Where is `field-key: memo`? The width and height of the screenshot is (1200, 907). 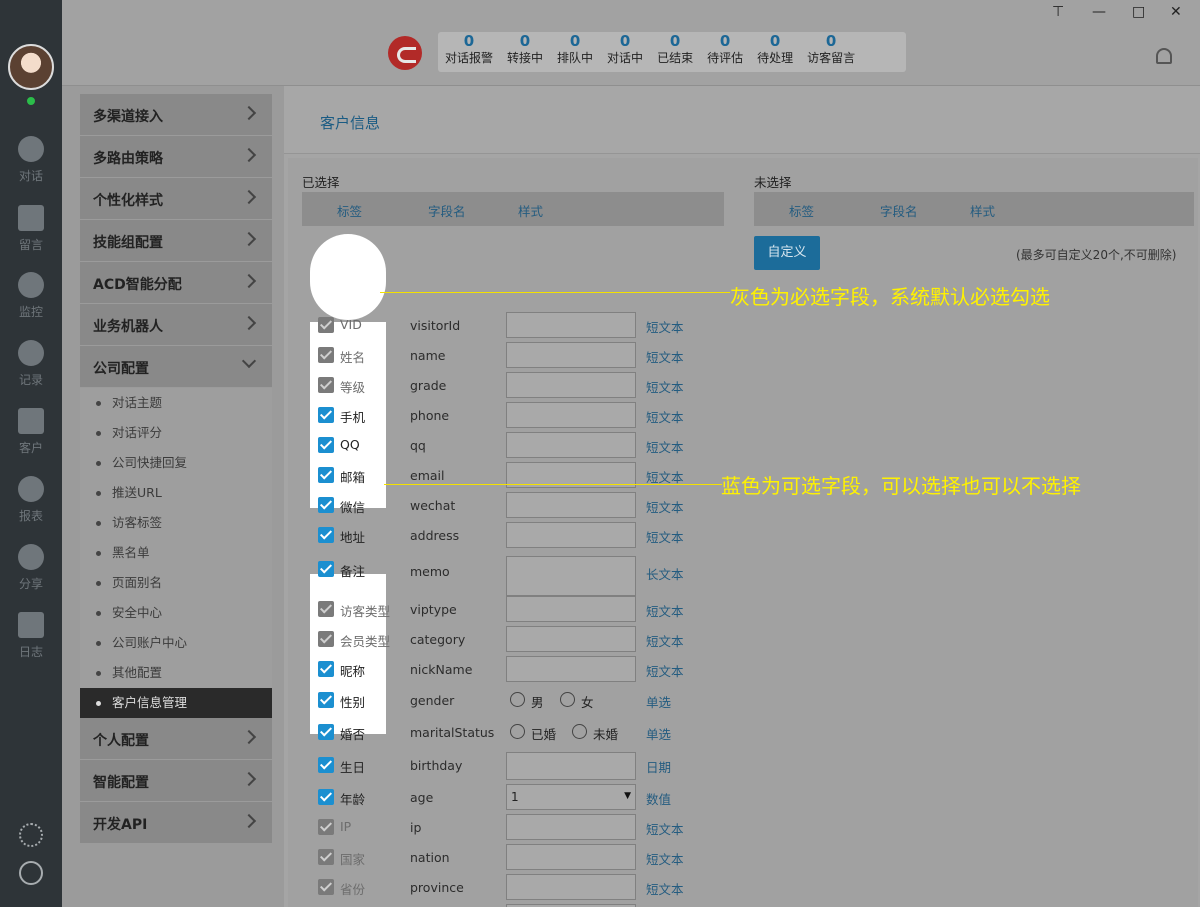 field-key: memo is located at coordinates (430, 571).